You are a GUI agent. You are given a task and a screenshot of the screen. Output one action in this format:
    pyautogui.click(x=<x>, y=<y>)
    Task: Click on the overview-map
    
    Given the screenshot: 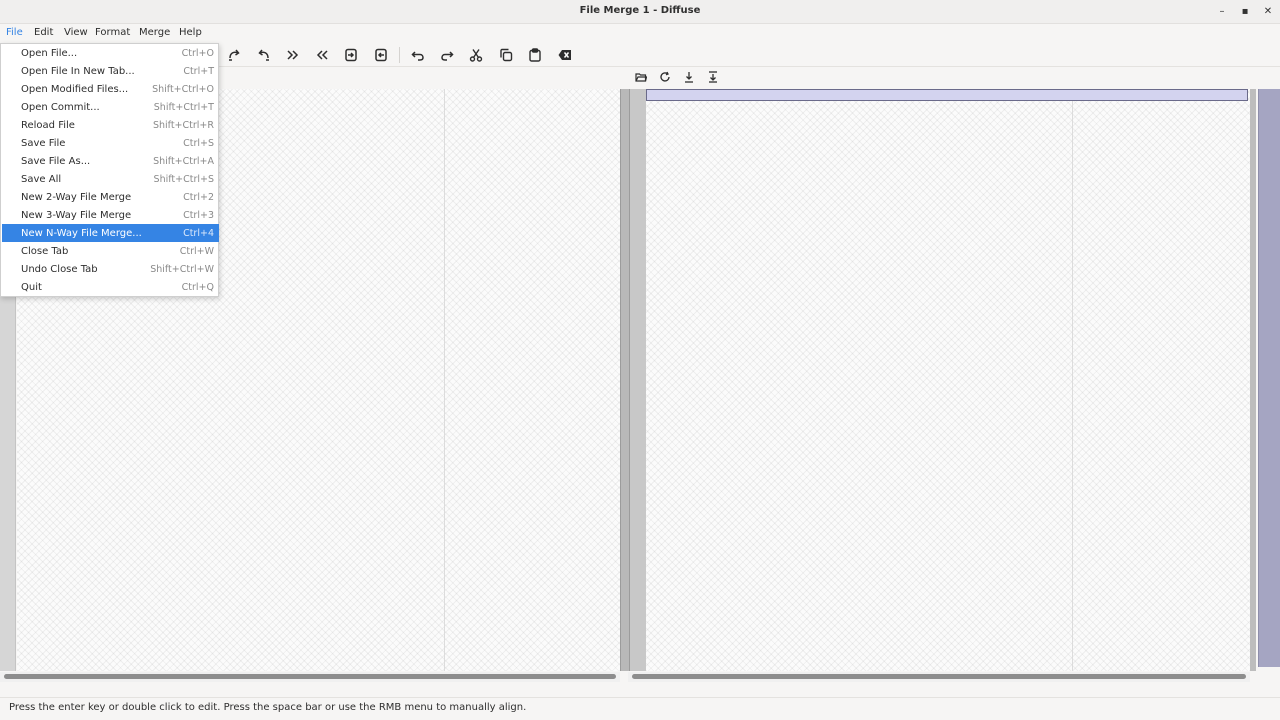 What is the action you would take?
    pyautogui.click(x=1269, y=378)
    